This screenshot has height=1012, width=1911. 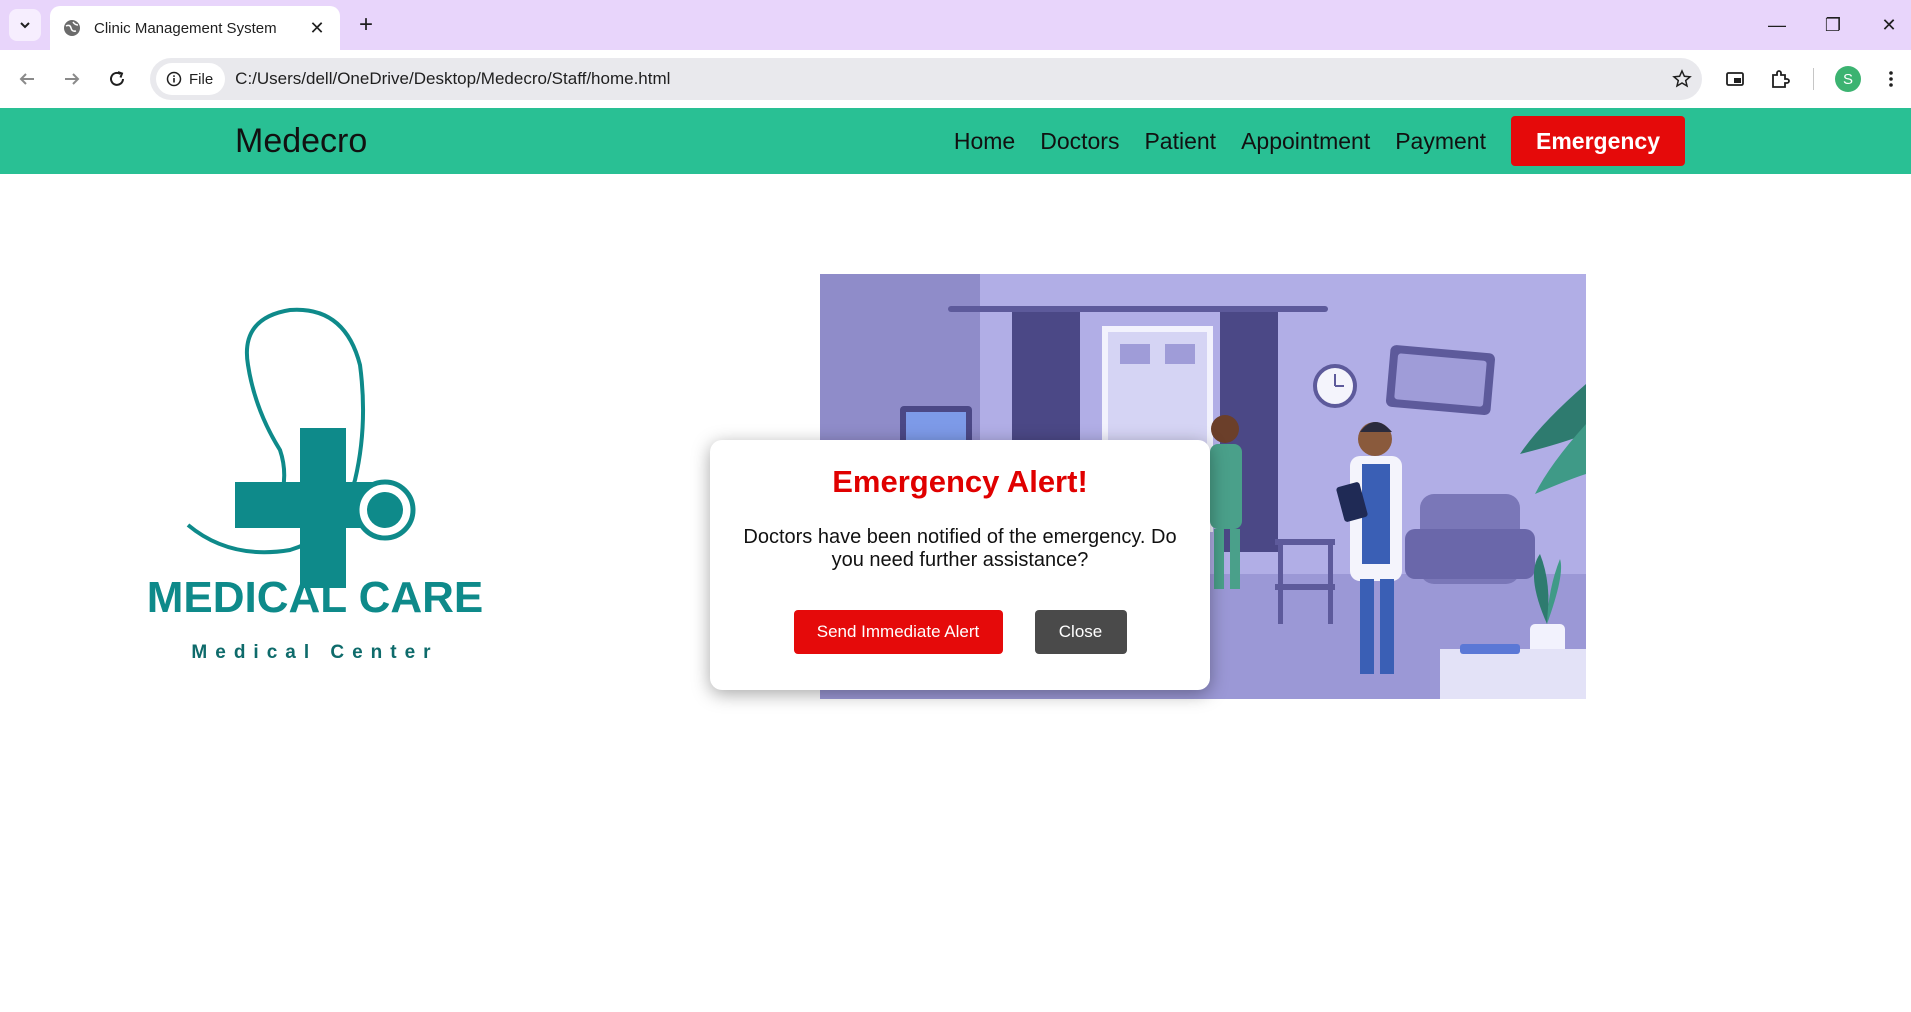 I want to click on forward-button, so click(x=72, y=79).